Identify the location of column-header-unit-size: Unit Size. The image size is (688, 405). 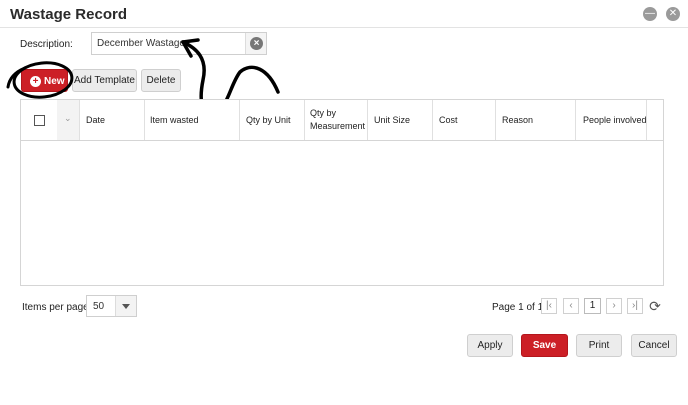
(392, 120).